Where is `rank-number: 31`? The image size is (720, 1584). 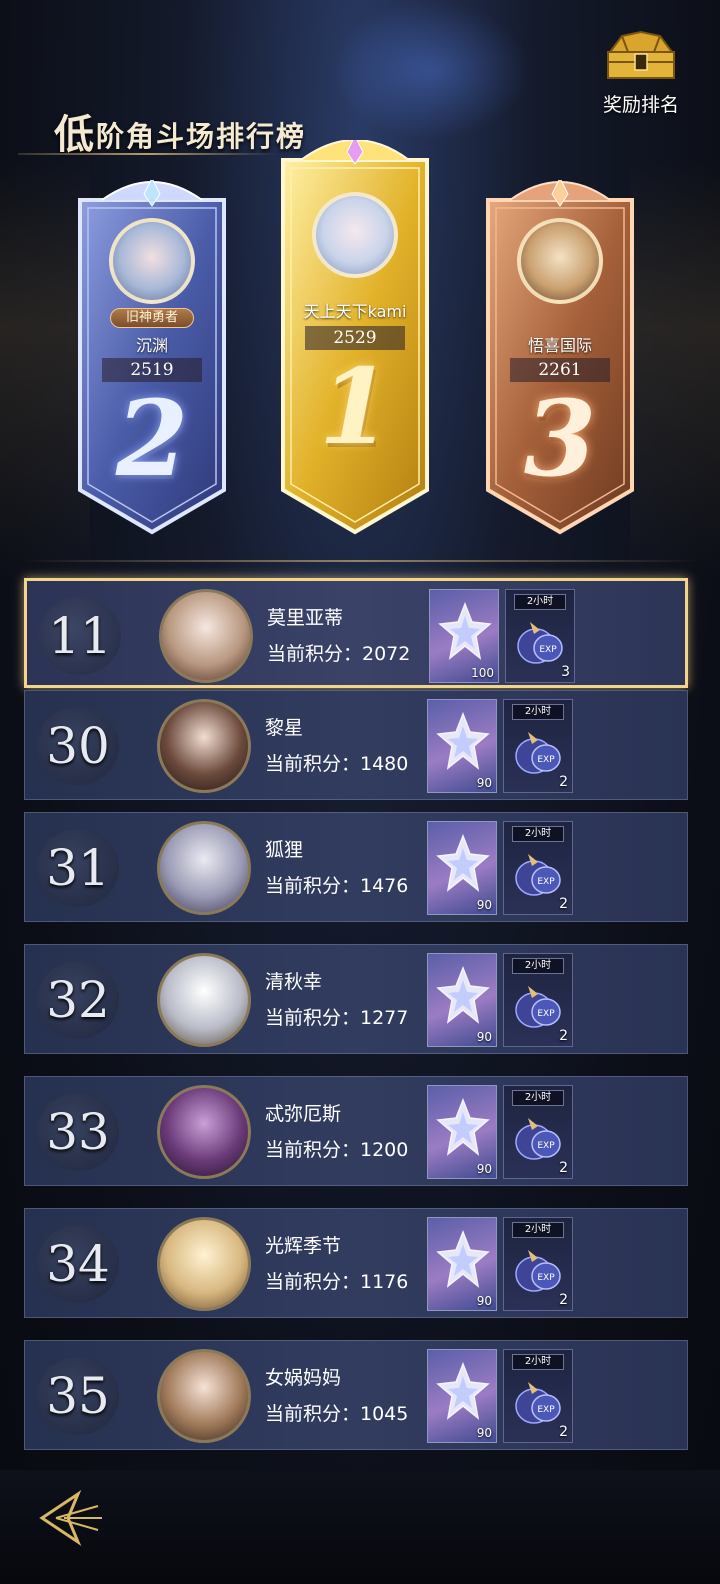
rank-number: 31 is located at coordinates (78, 868).